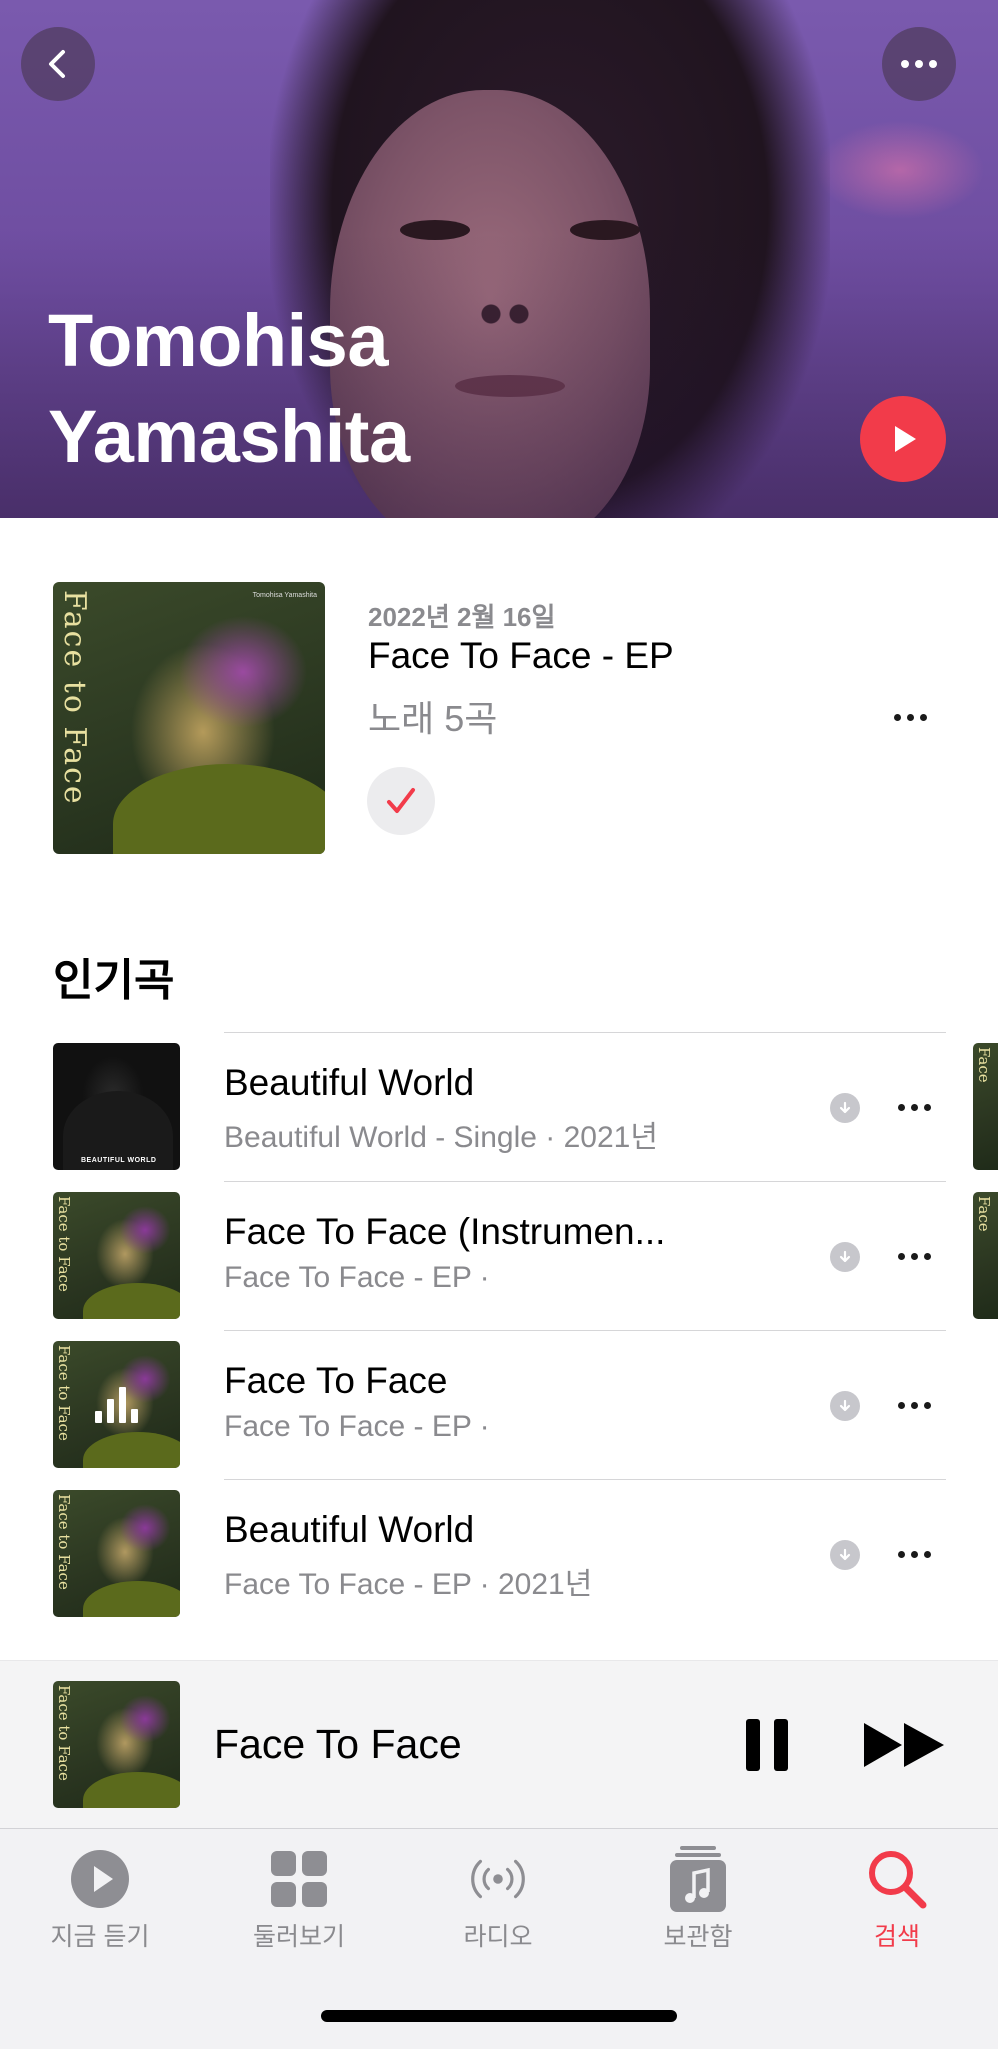 This screenshot has width=998, height=2049. I want to click on ellipsis-icon, so click(919, 64).